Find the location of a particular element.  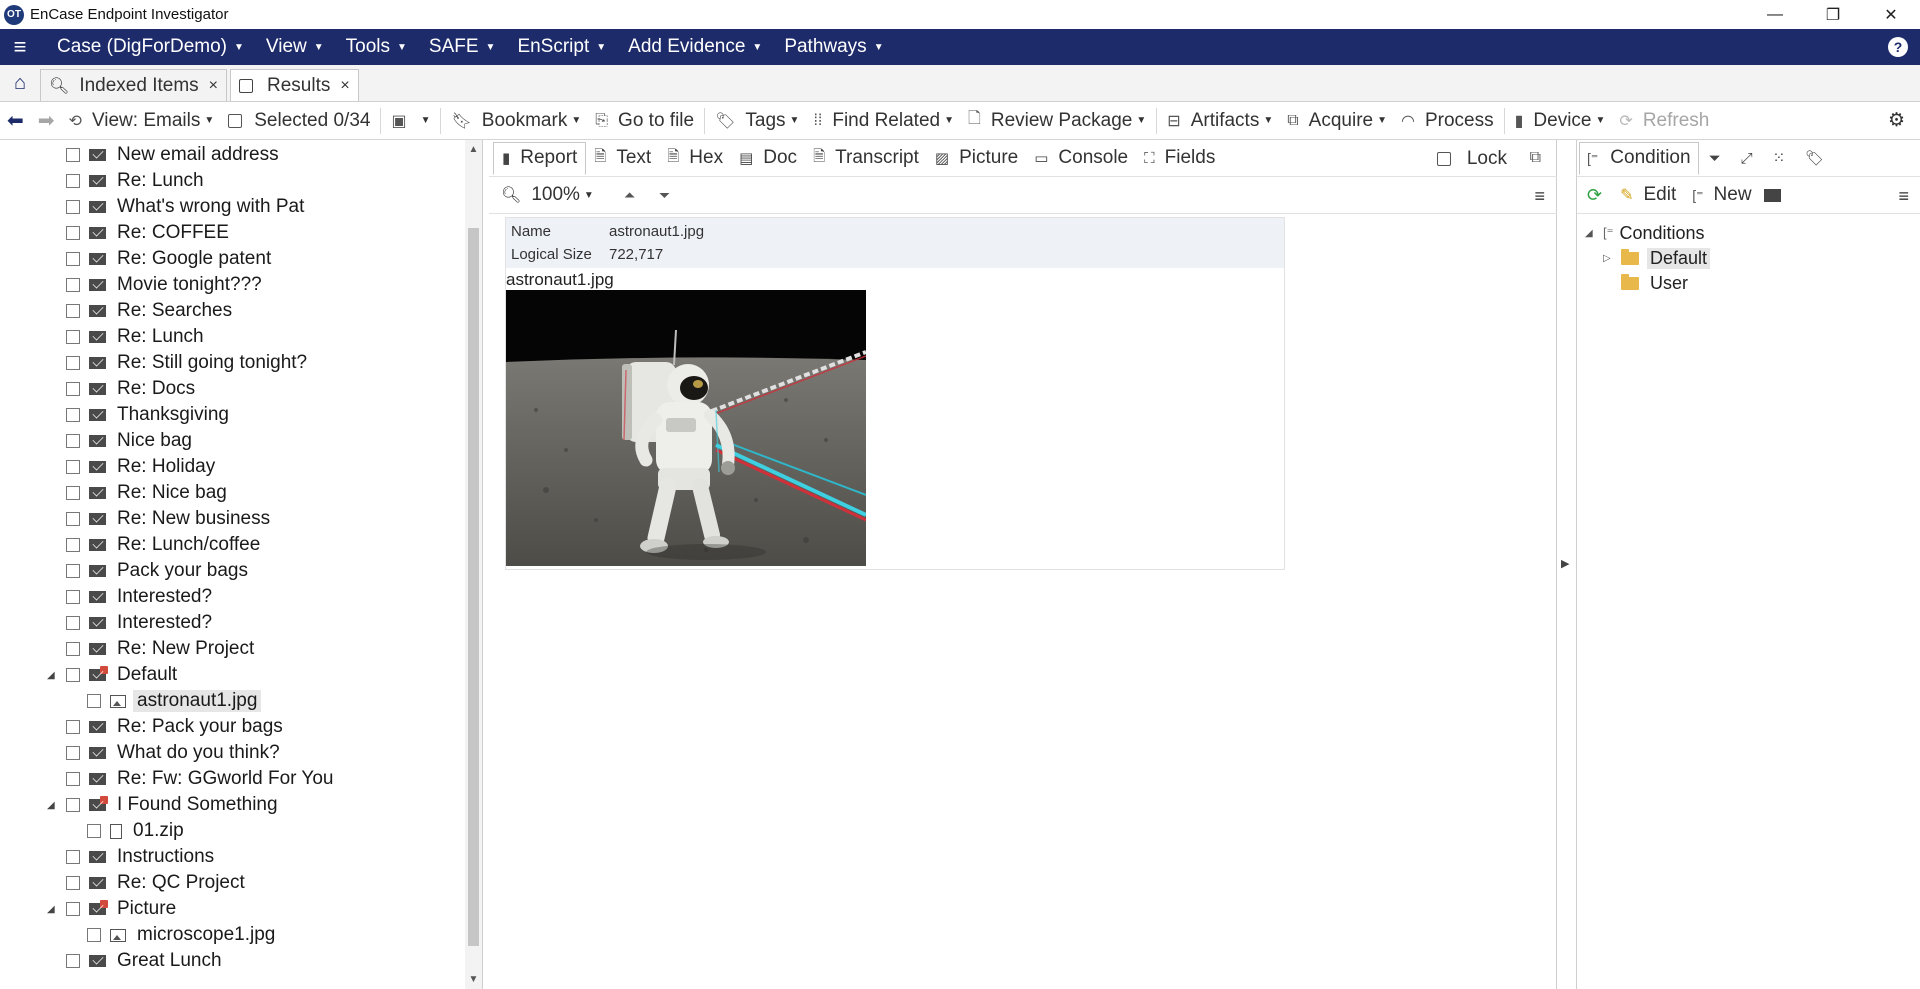

device-button: ▮ Device ▼ is located at coordinates (1560, 121).